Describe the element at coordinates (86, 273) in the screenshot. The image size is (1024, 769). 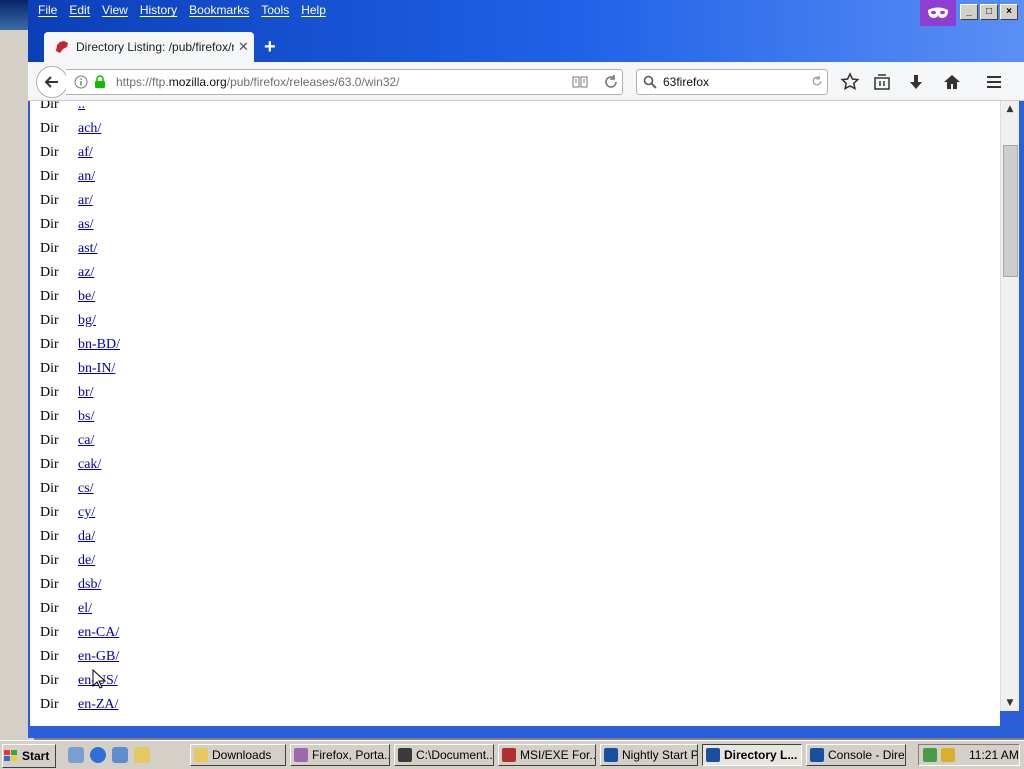
I see `directory-link: az/` at that location.